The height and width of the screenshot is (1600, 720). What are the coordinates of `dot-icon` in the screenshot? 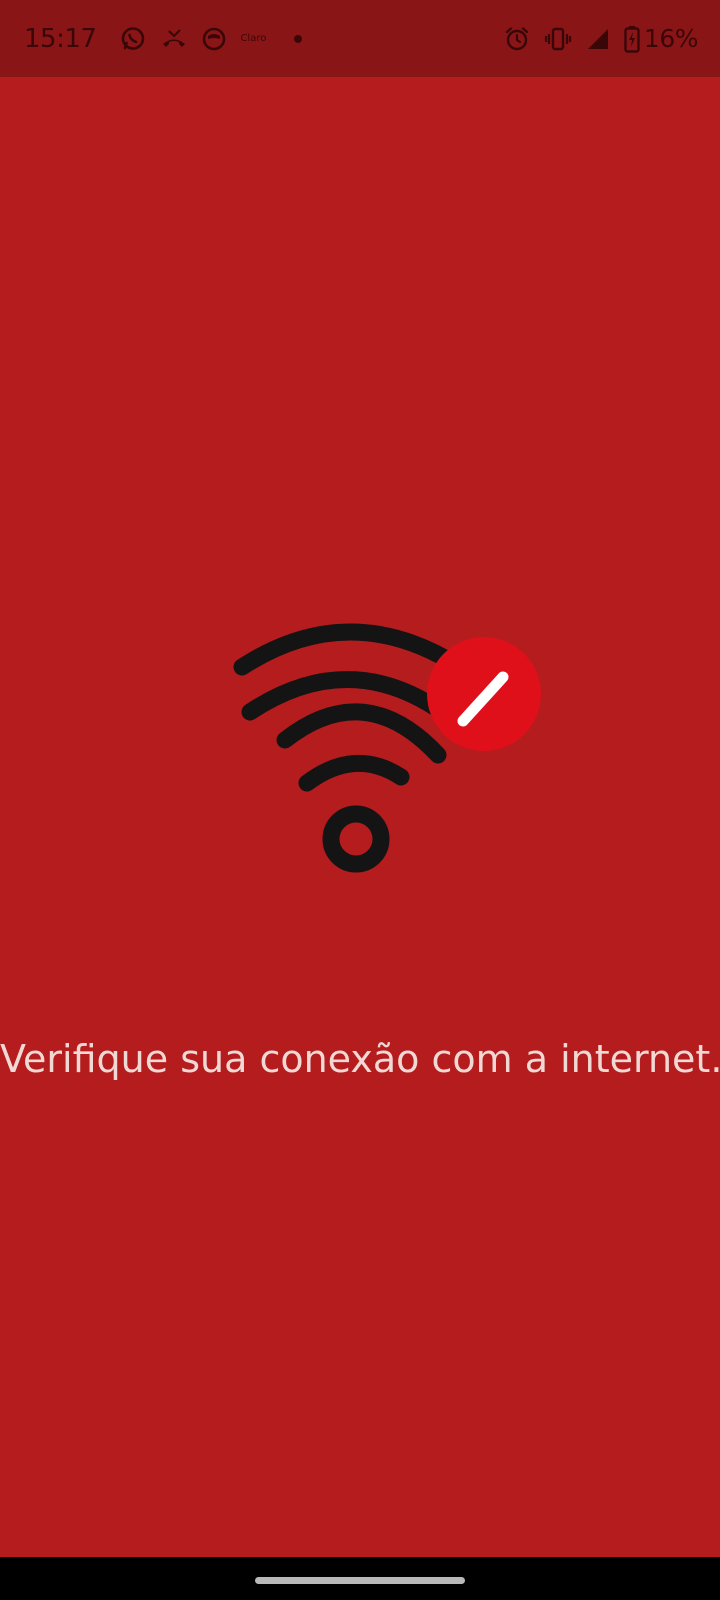 It's located at (298, 38).